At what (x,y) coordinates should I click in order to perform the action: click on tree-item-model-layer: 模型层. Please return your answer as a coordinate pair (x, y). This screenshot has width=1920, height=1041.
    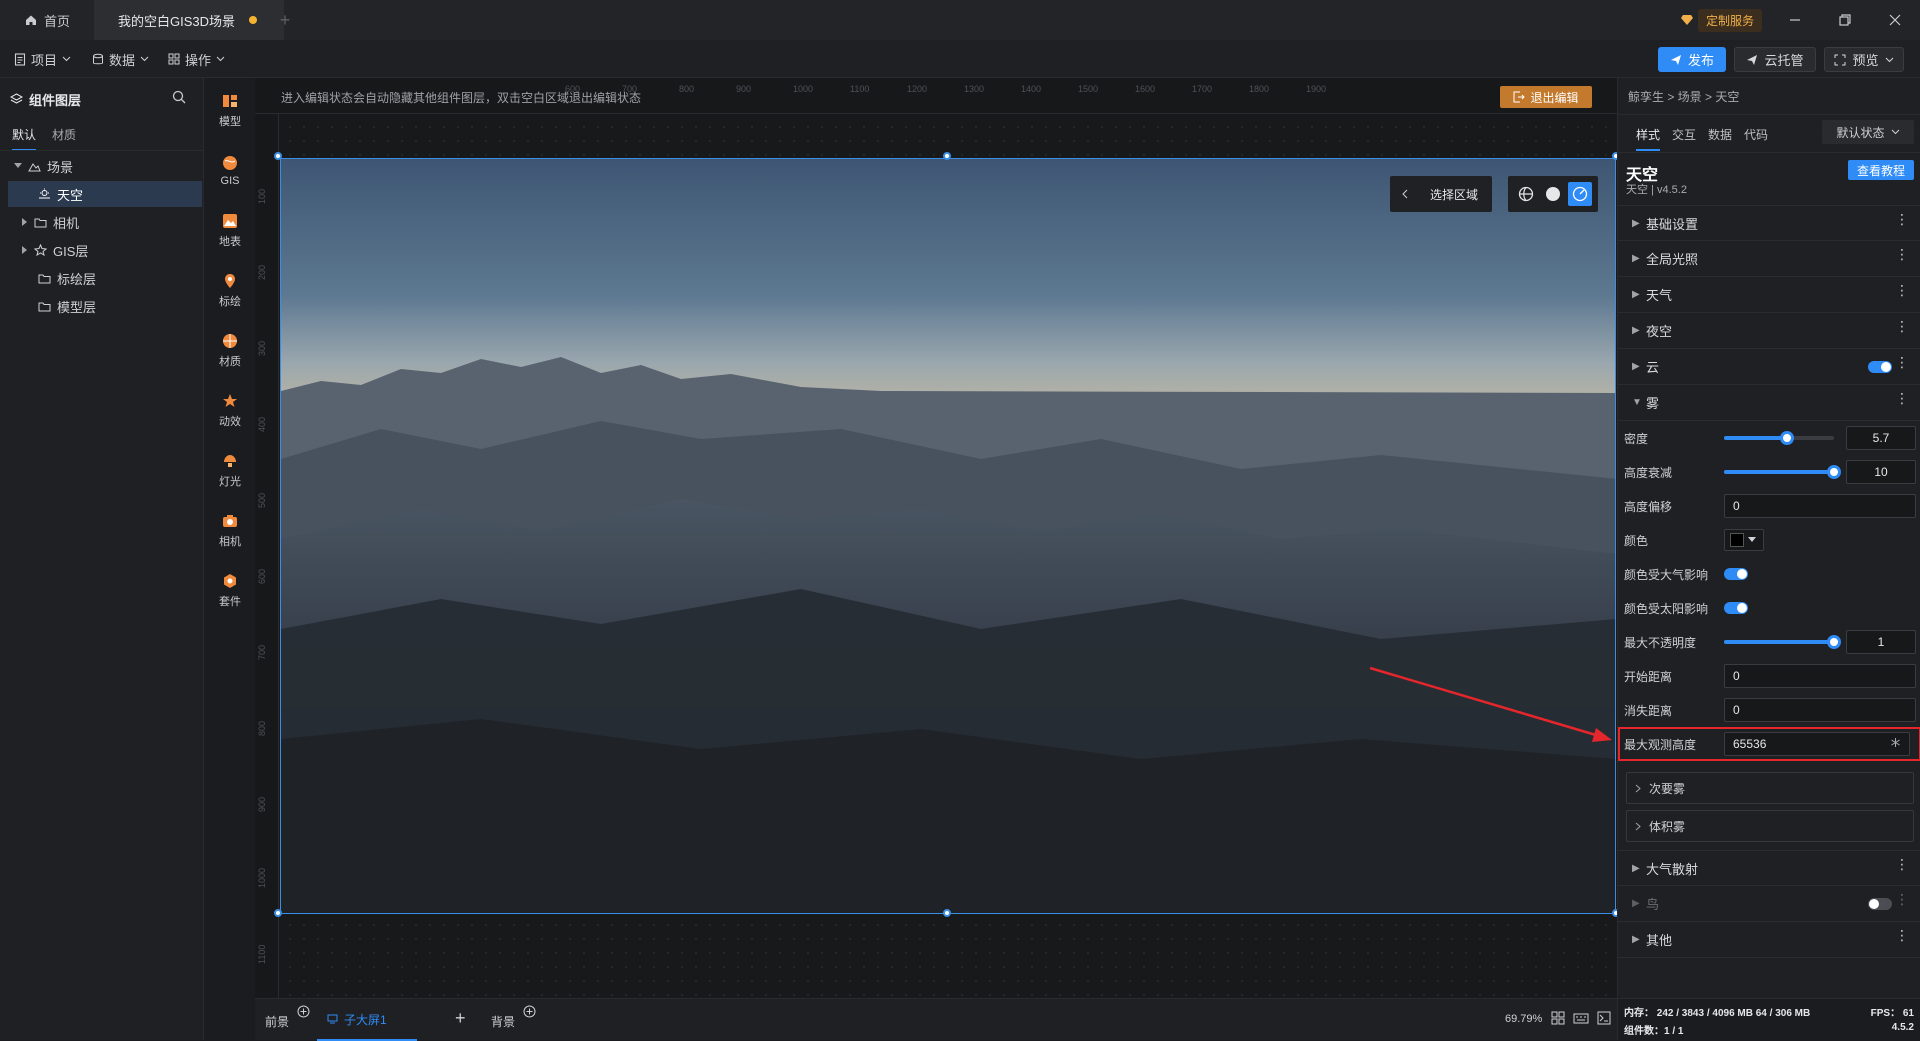
    Looking at the image, I should click on (105, 306).